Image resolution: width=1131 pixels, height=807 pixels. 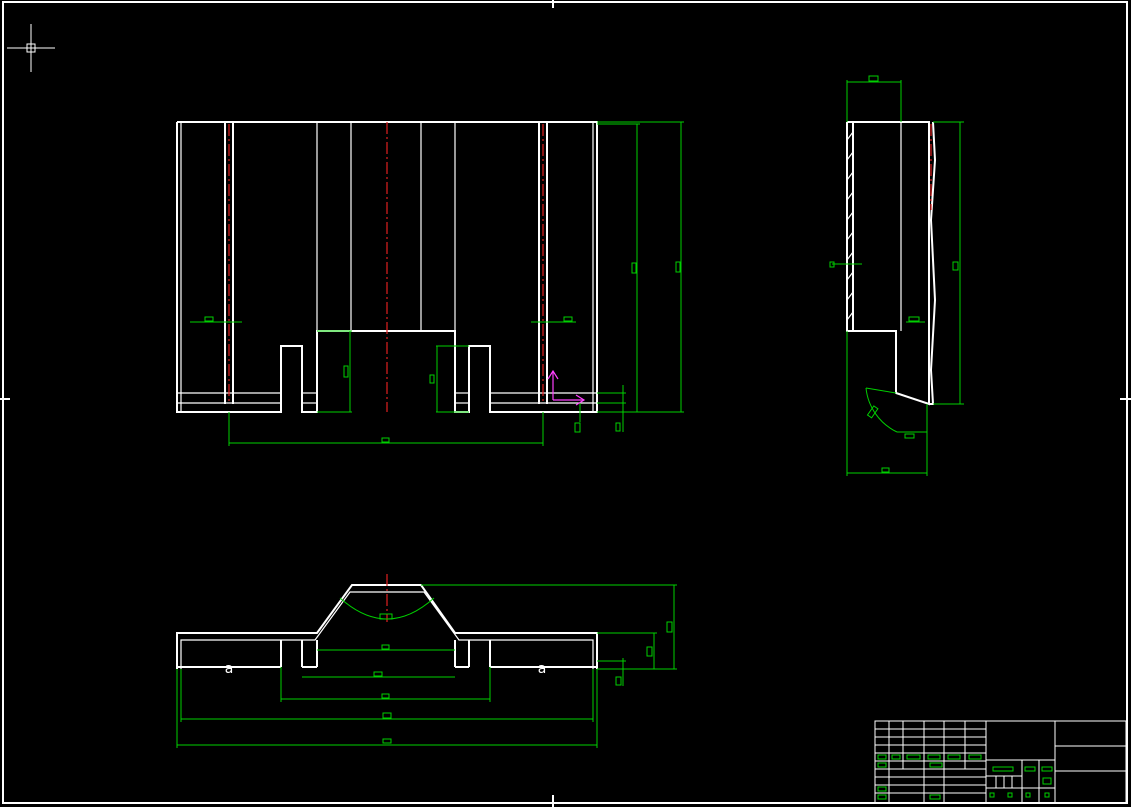 I want to click on hole-callout-right: a, so click(x=542, y=669).